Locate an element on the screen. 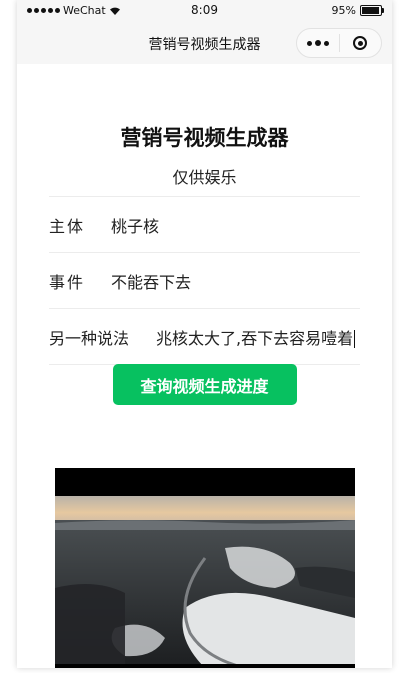  page-title: 营销号视频生成器 is located at coordinates (204, 138).